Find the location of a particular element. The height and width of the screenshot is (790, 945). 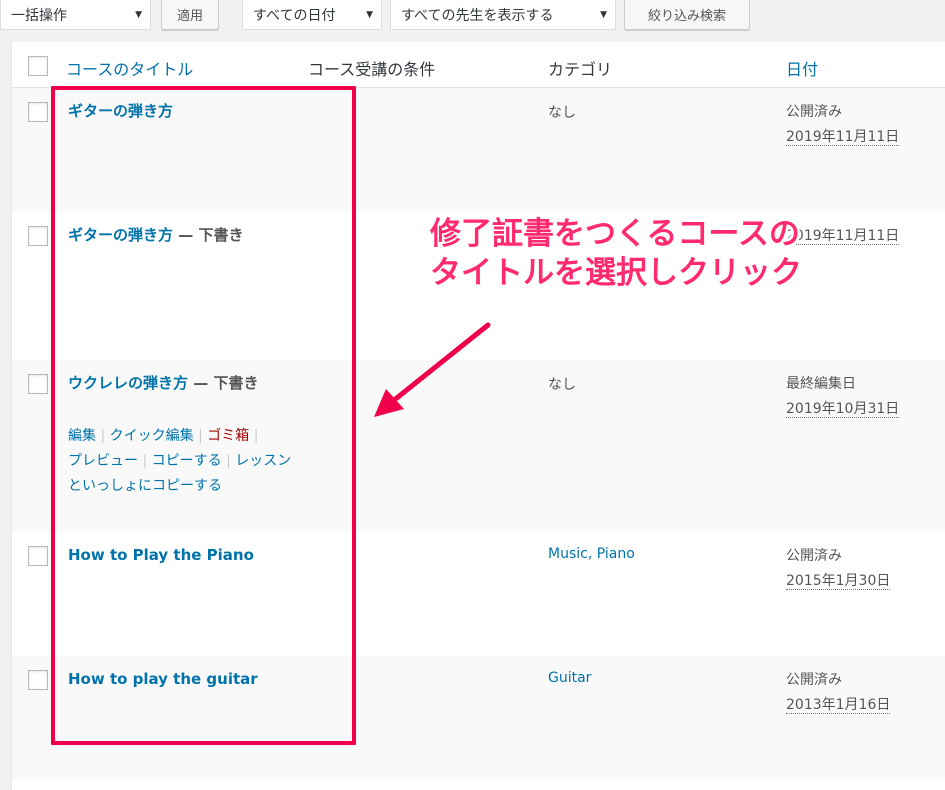

date-status: 最終編集日 is located at coordinates (821, 384).